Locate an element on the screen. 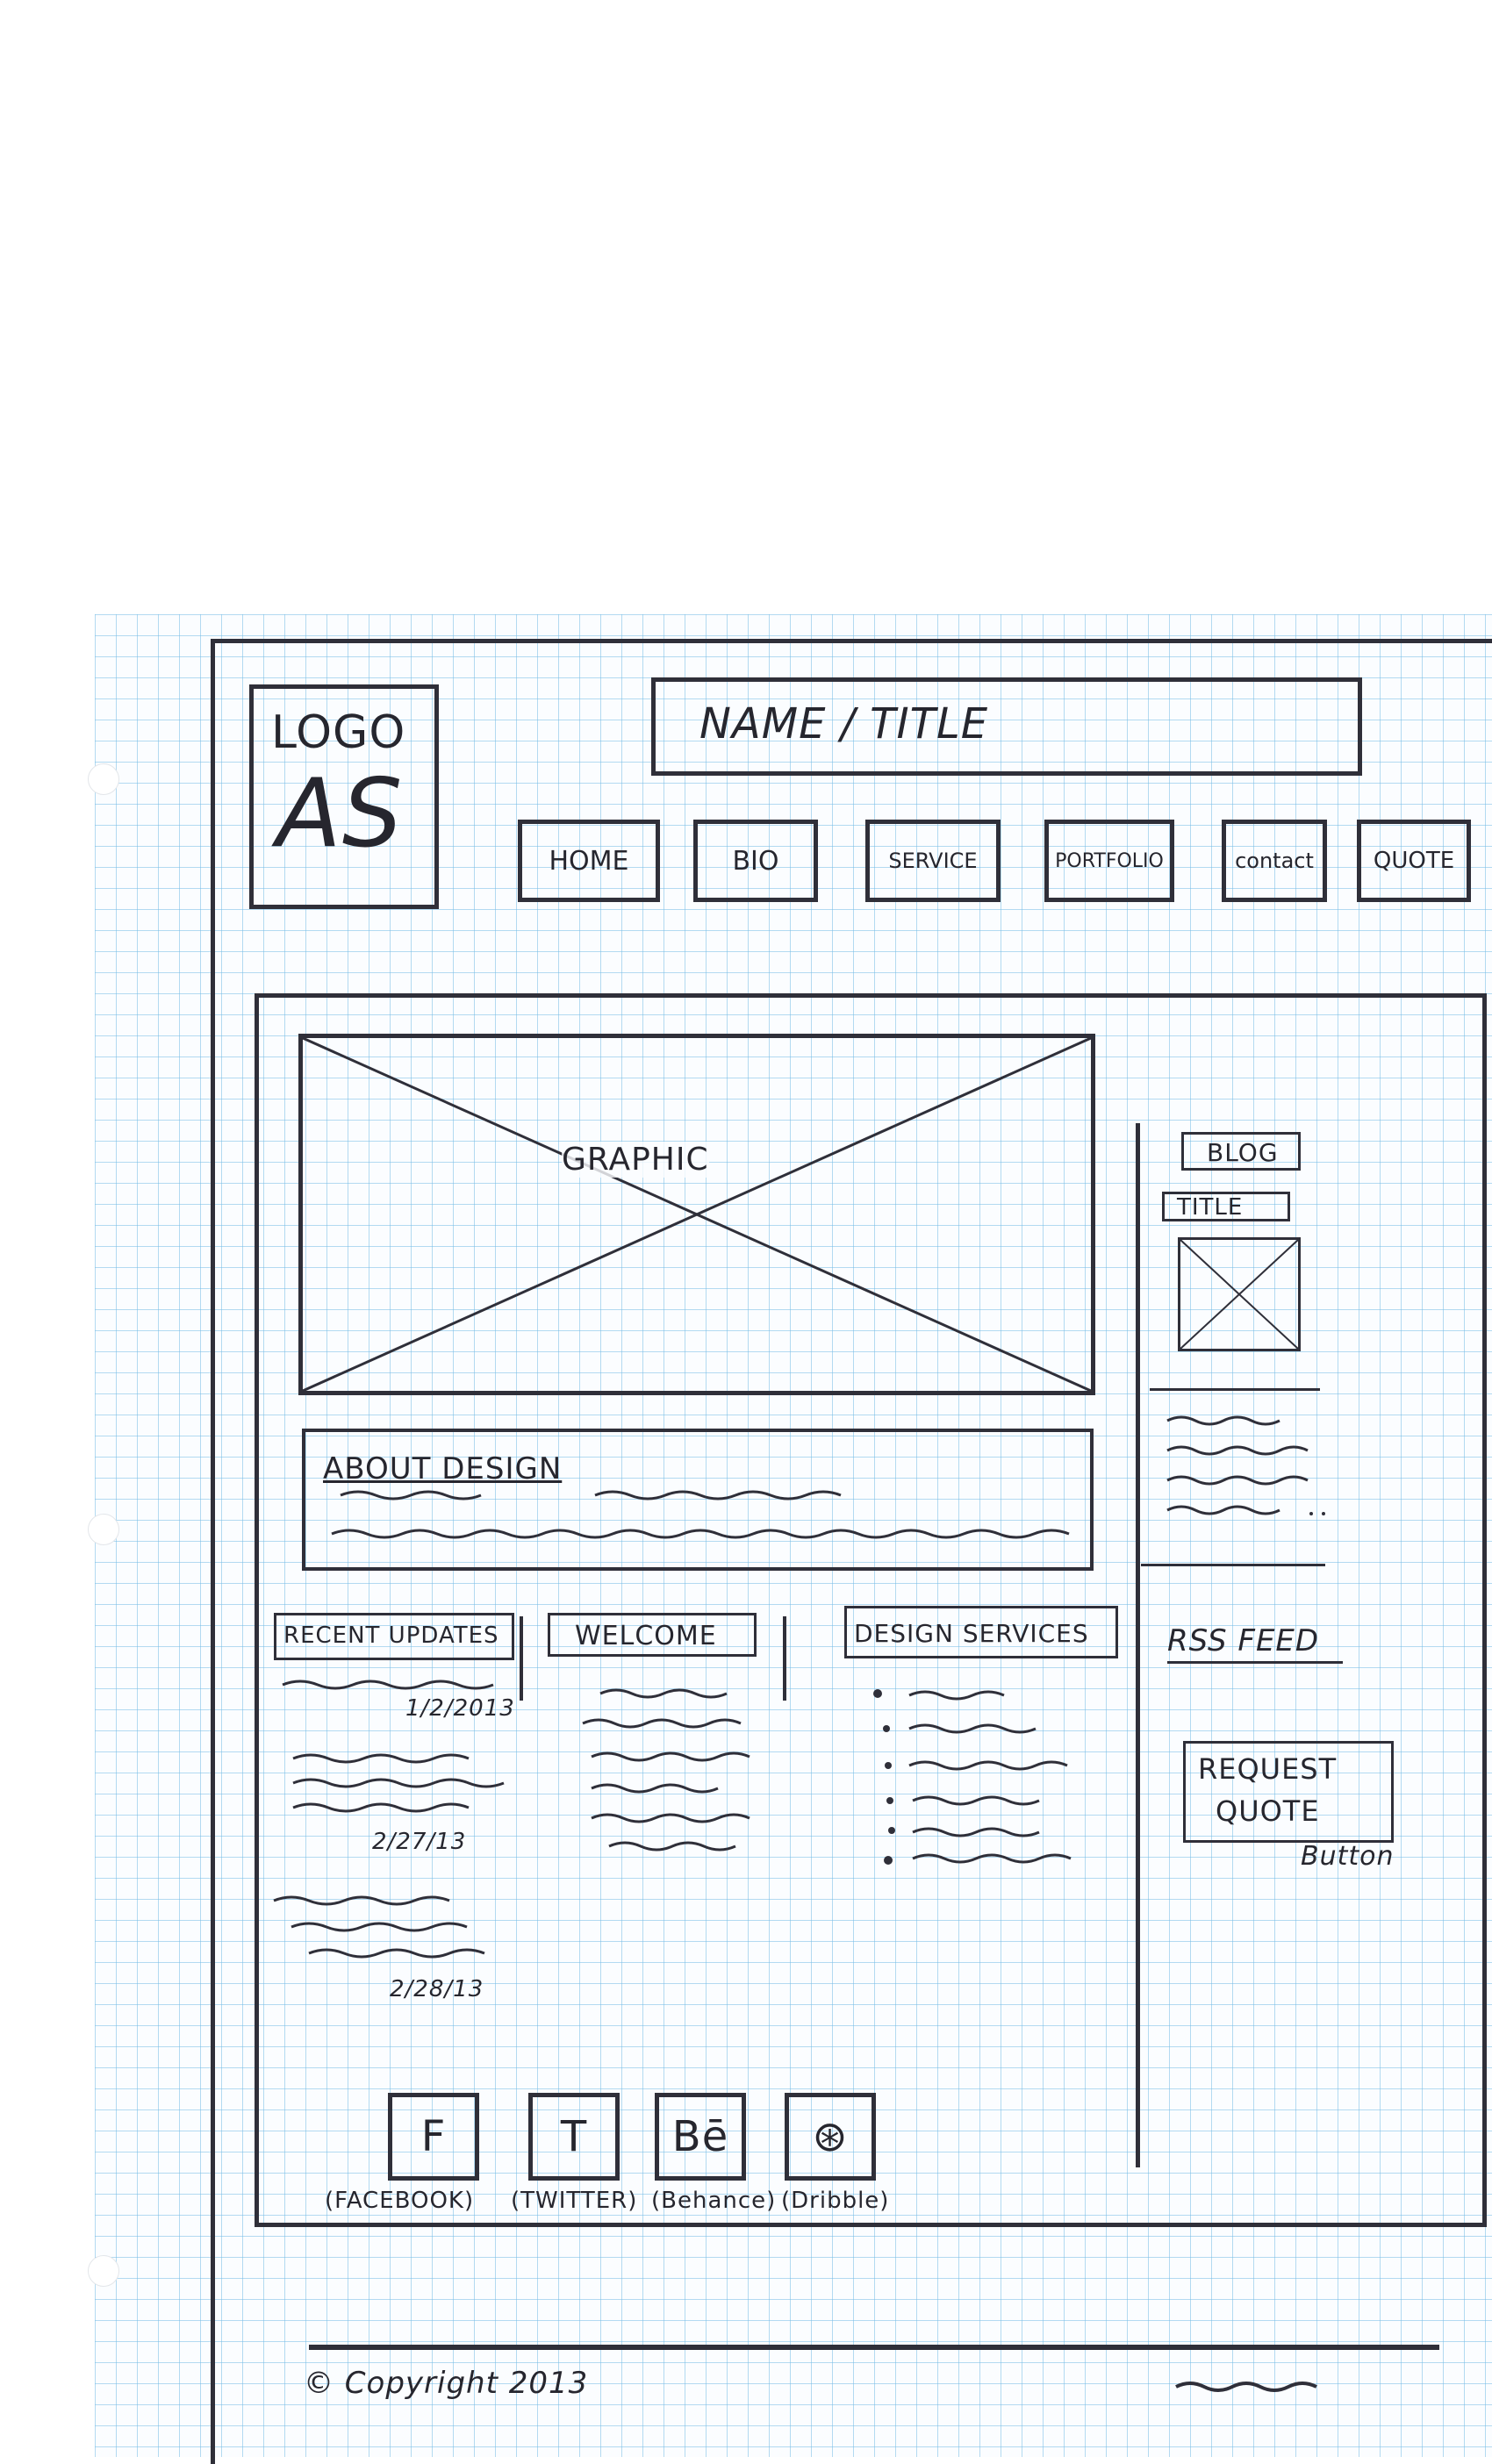  blog-thumbnail is located at coordinates (1239, 1294).